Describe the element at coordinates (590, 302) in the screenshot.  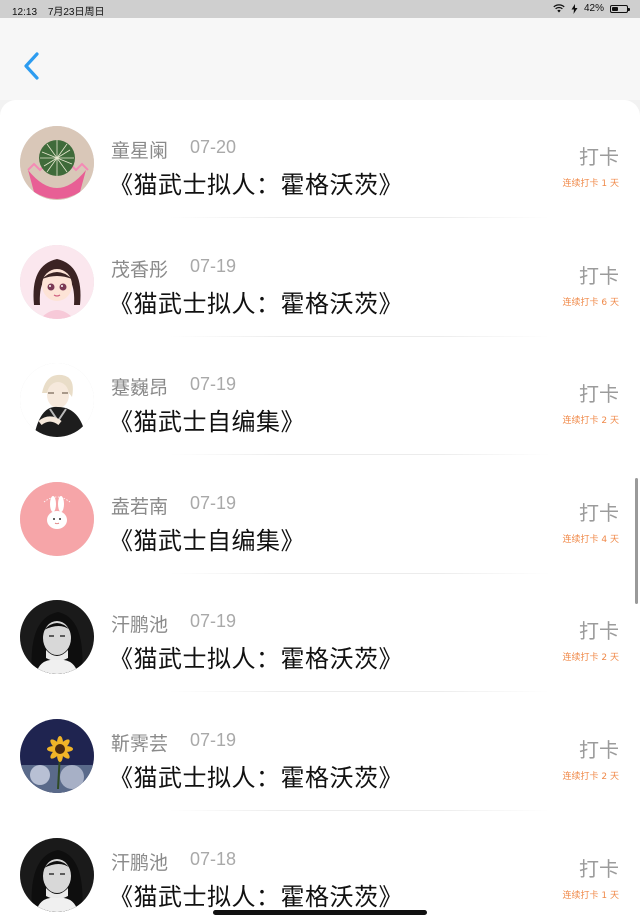
I see `streak-label: 连续打卡 6 天` at that location.